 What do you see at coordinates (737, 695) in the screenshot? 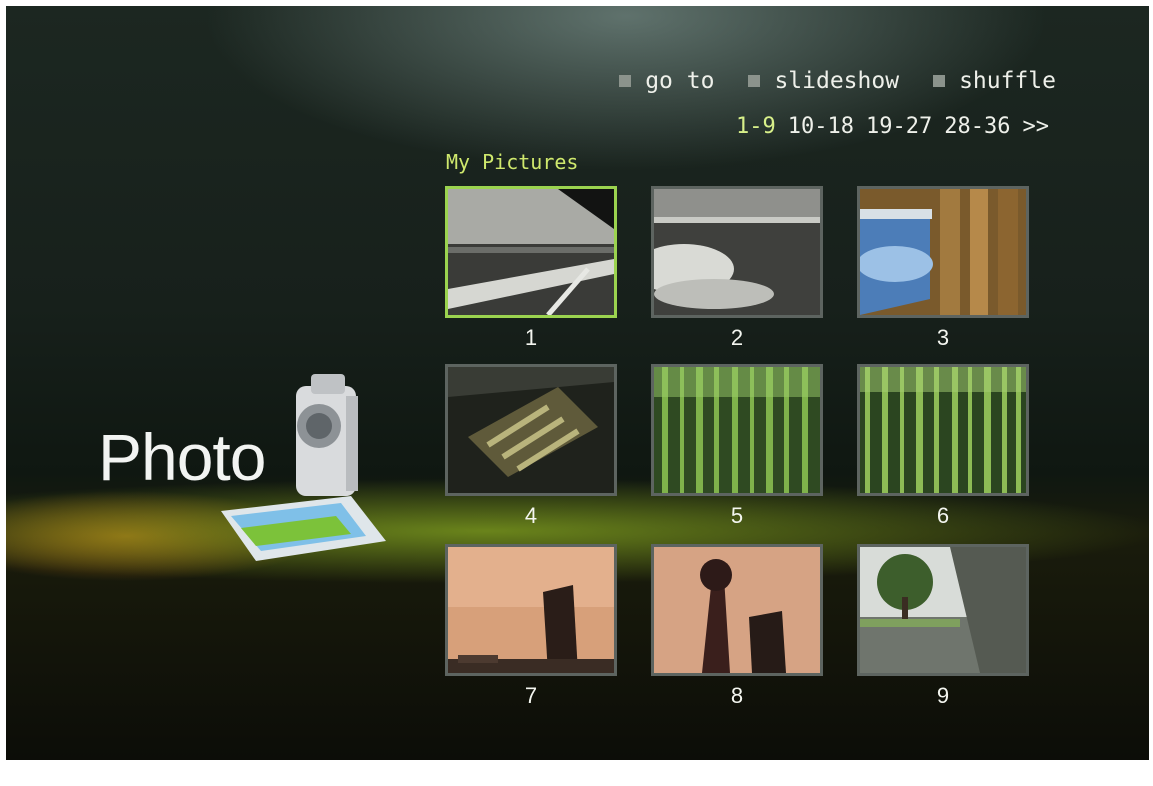
I see `thumbnail-number-8: 8` at bounding box center [737, 695].